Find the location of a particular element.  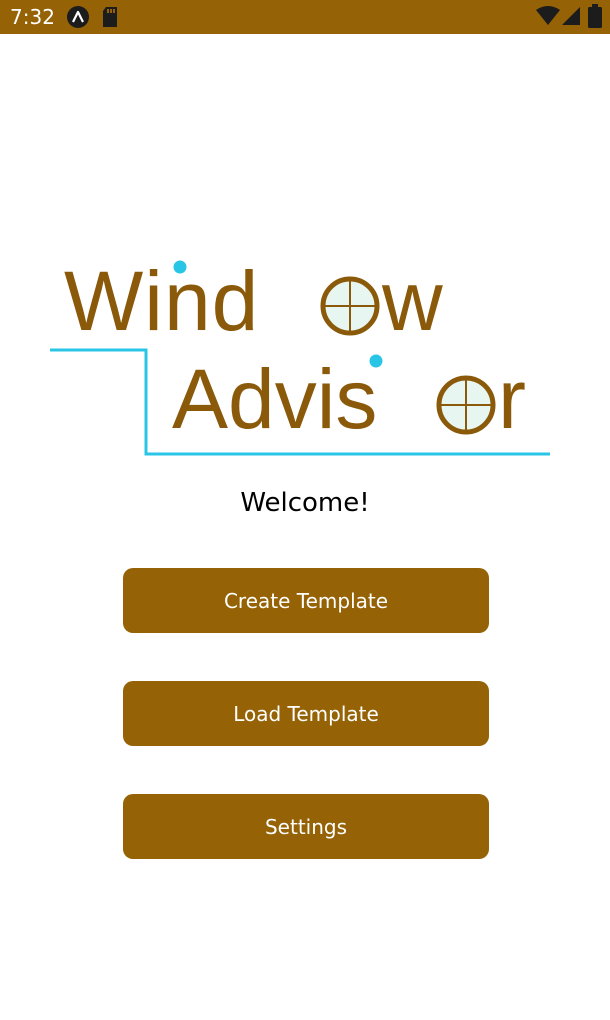

status-time: 7:32 is located at coordinates (32, 17).